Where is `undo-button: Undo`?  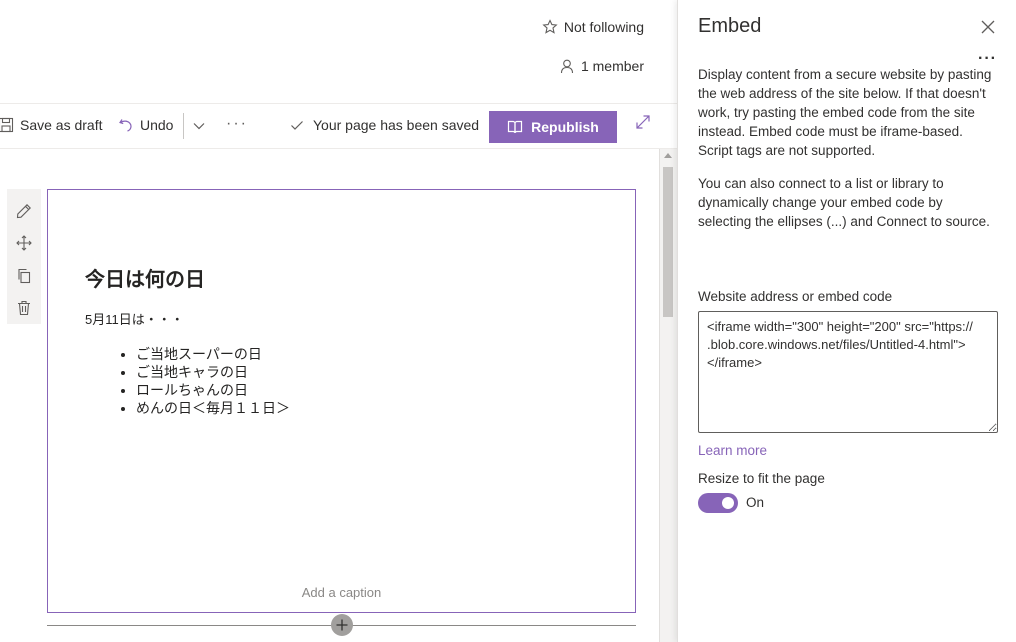 undo-button: Undo is located at coordinates (145, 125).